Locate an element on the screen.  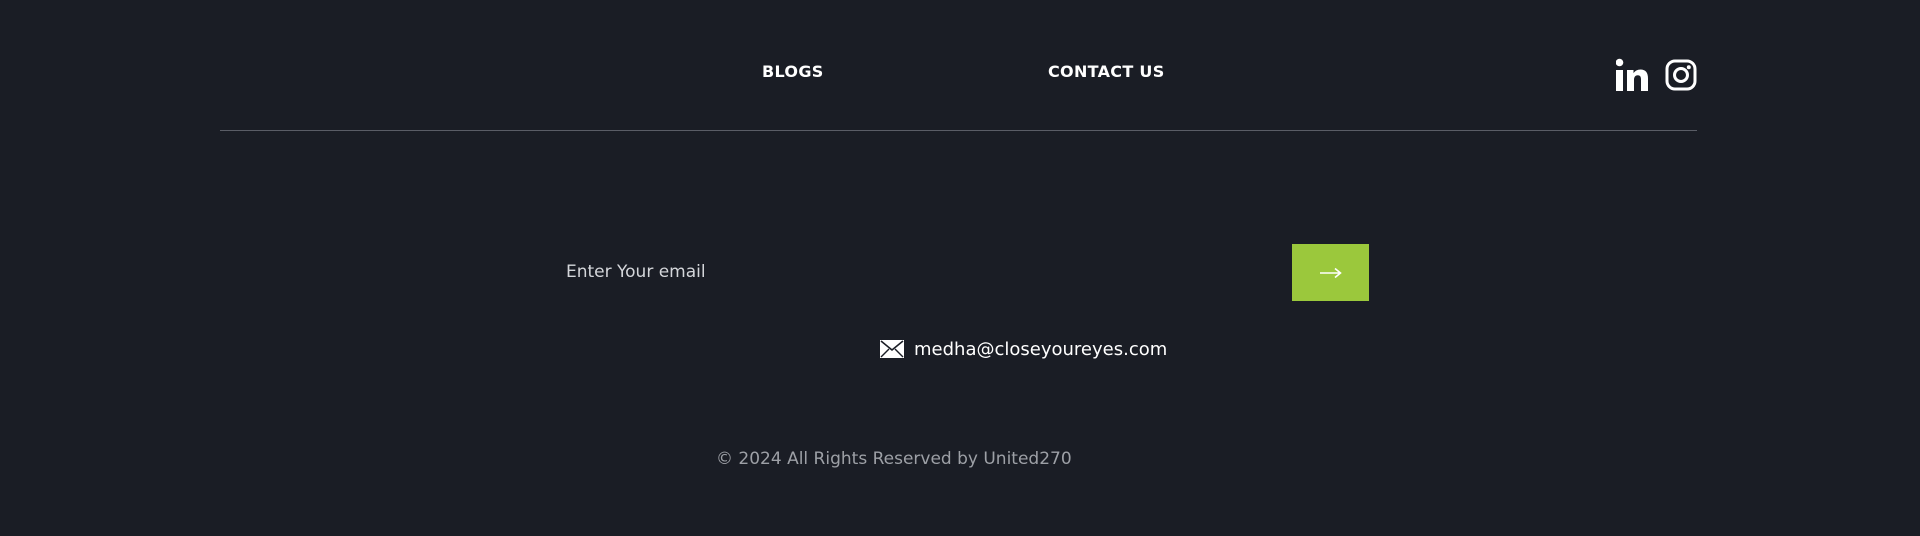
linkedin-icon is located at coordinates (1631, 74).